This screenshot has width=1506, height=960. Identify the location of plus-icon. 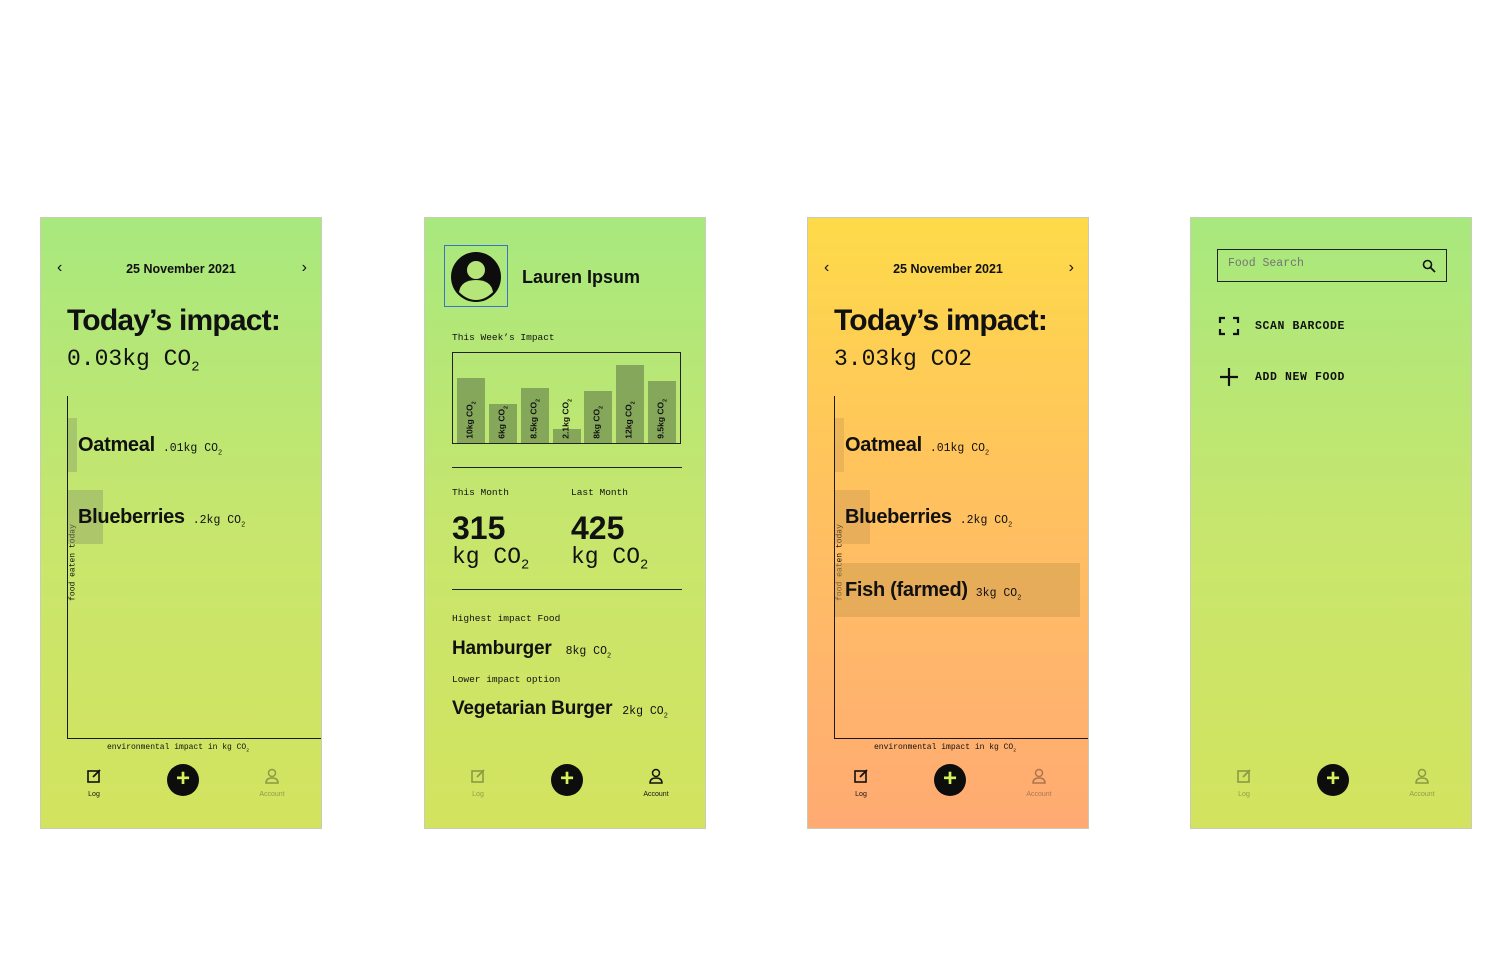
(1229, 377).